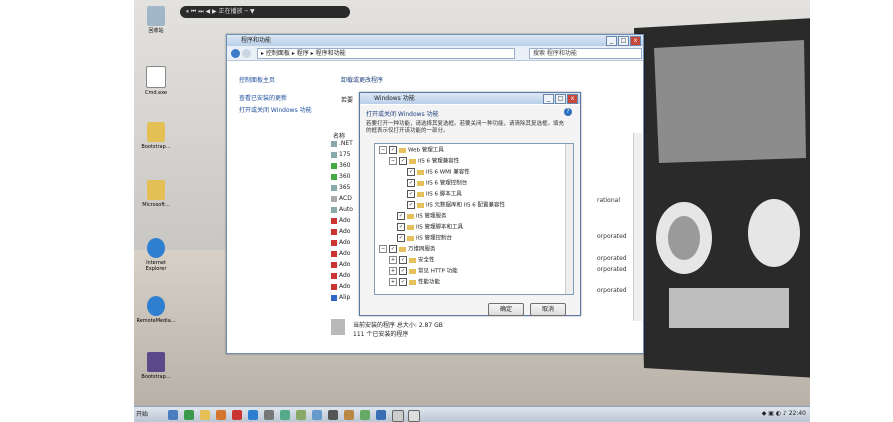 Image resolution: width=893 pixels, height=422 pixels. I want to click on tree-node-performance: + ✓ 性能功能, so click(414, 282).